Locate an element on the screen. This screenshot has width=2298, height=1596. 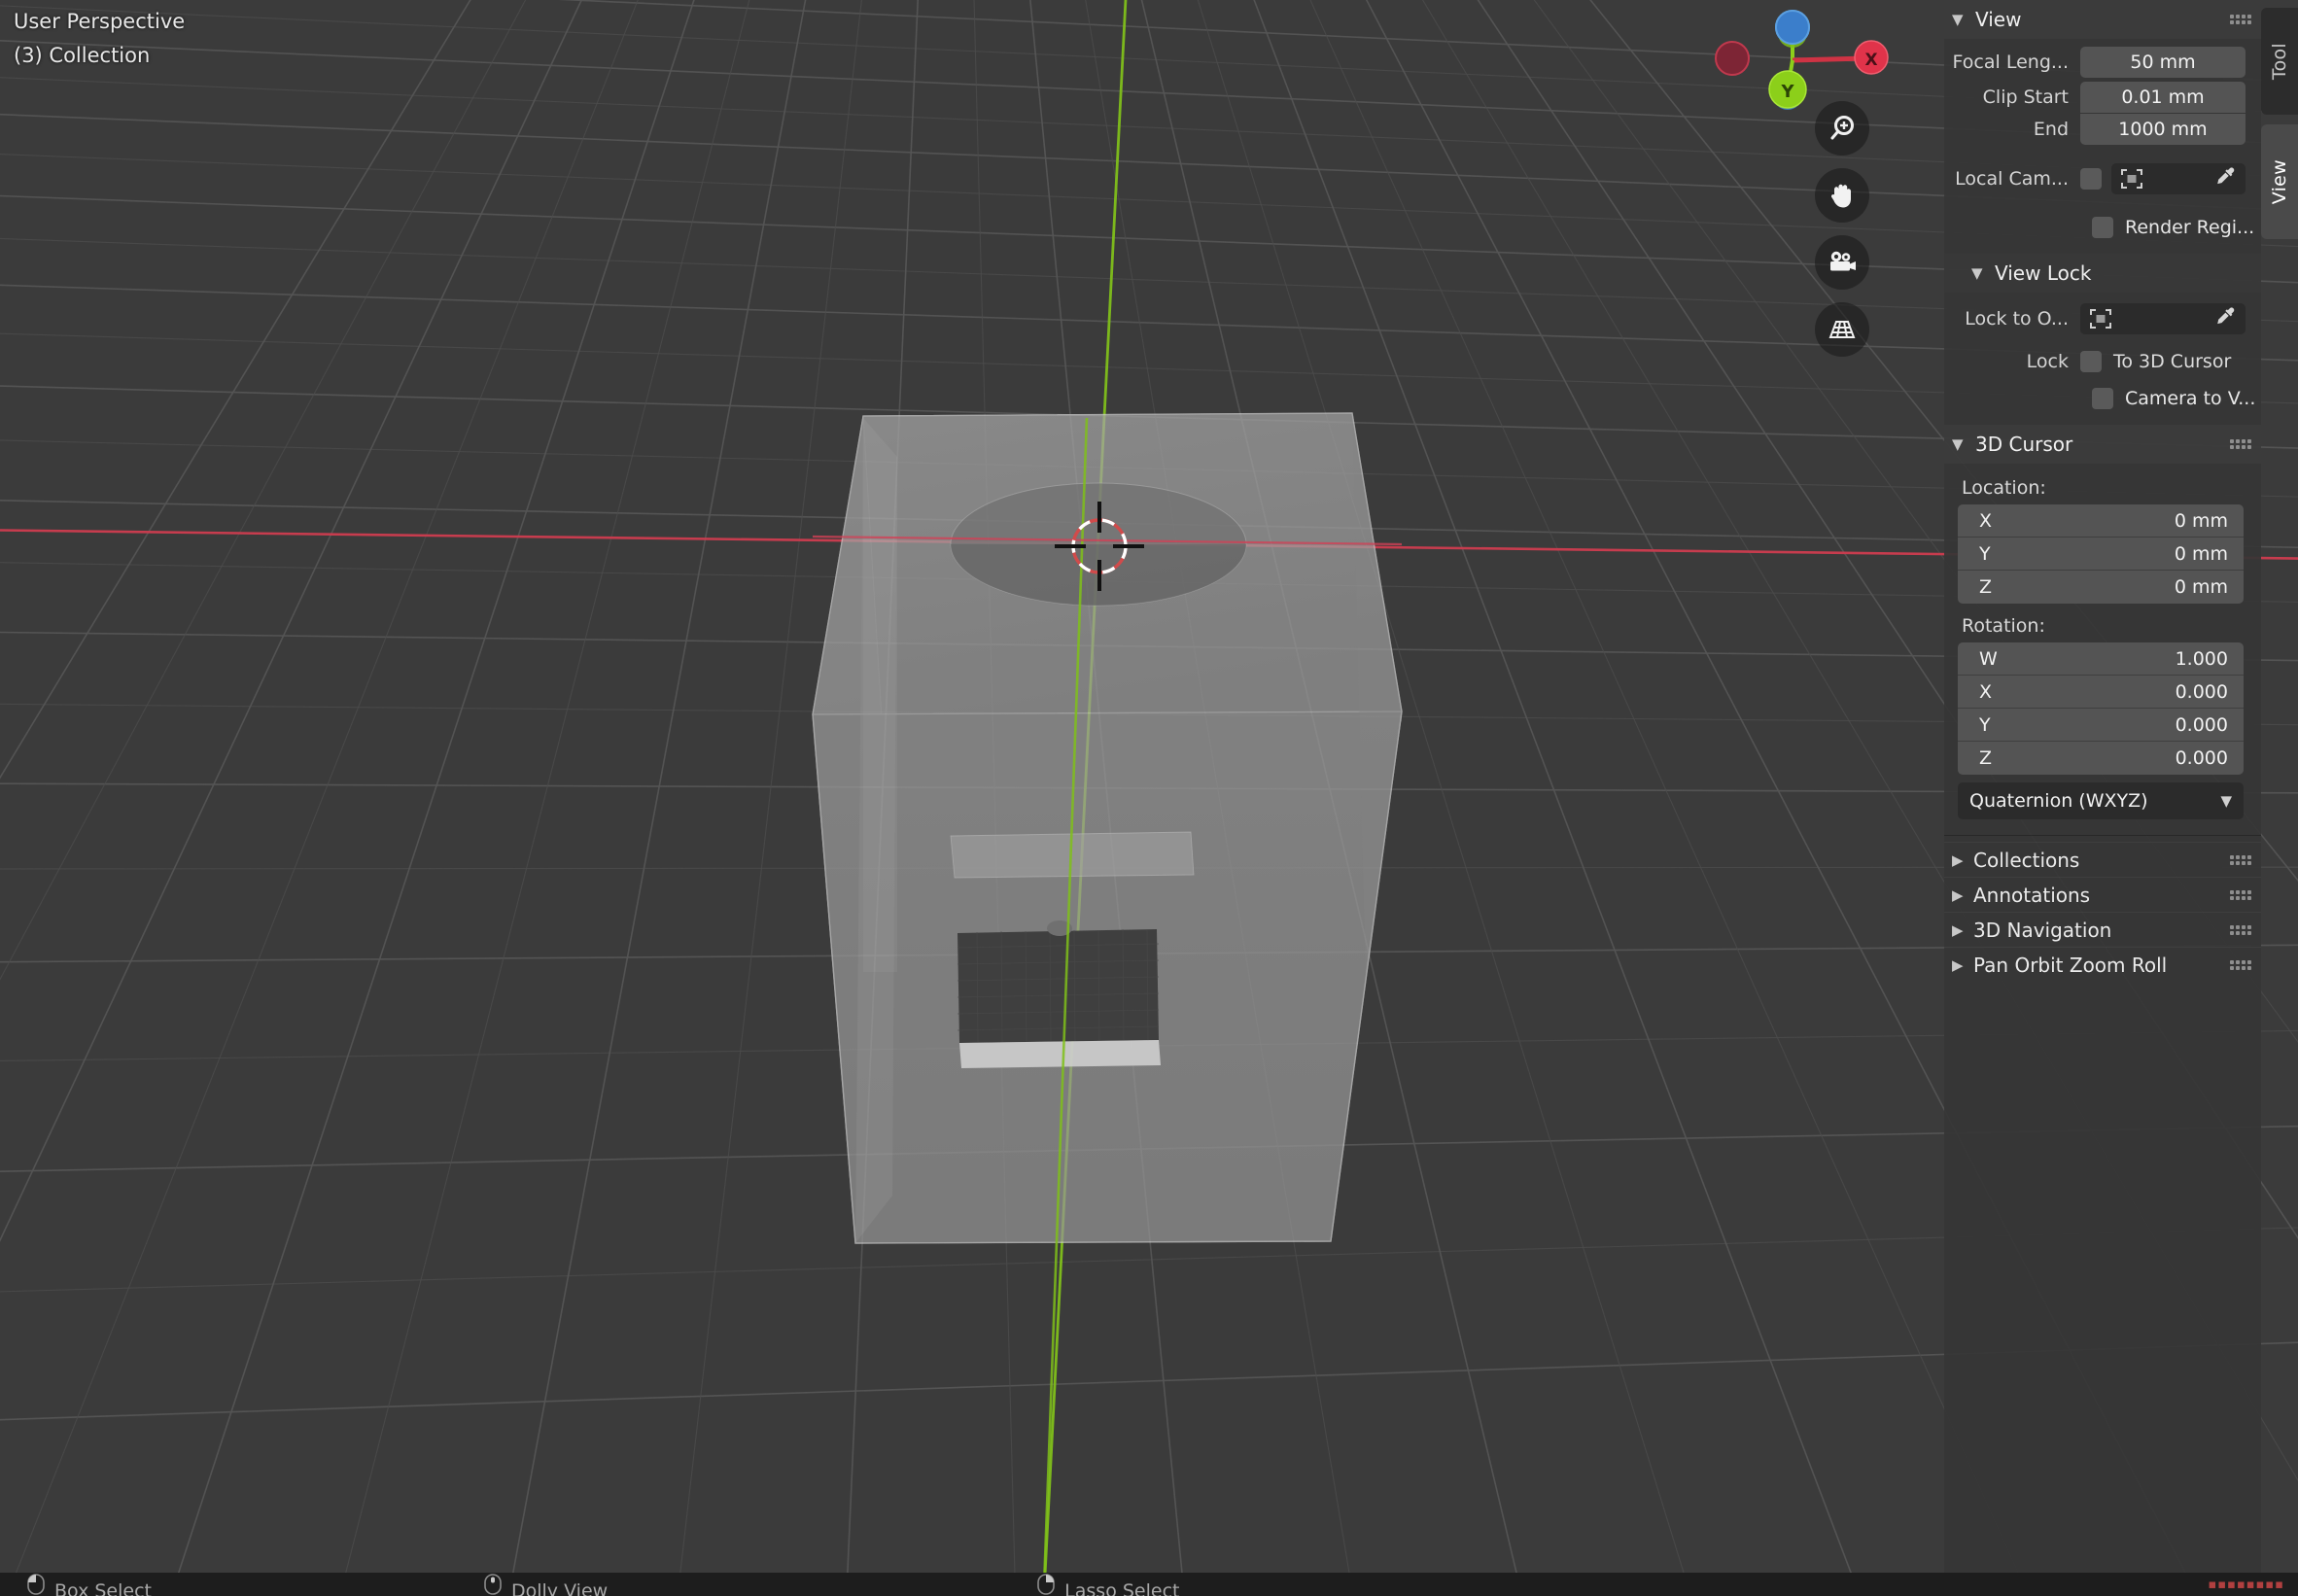
status-label-lasso-select: Lasso Select is located at coordinates (1122, 1588).